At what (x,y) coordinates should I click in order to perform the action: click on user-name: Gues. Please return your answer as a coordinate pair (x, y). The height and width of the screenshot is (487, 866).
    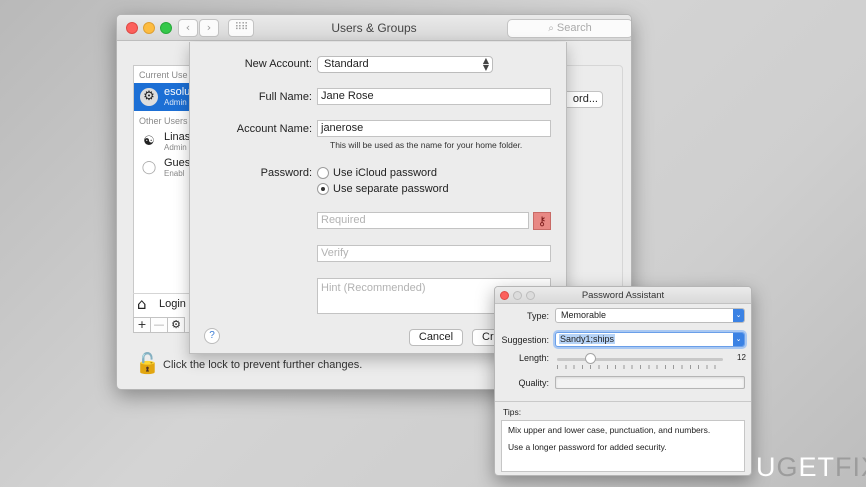
    Looking at the image, I should click on (177, 163).